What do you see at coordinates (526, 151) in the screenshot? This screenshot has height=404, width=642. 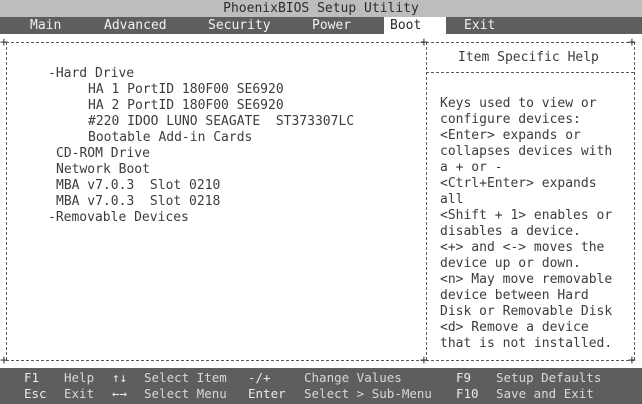 I see `help-line: collapses devices with` at bounding box center [526, 151].